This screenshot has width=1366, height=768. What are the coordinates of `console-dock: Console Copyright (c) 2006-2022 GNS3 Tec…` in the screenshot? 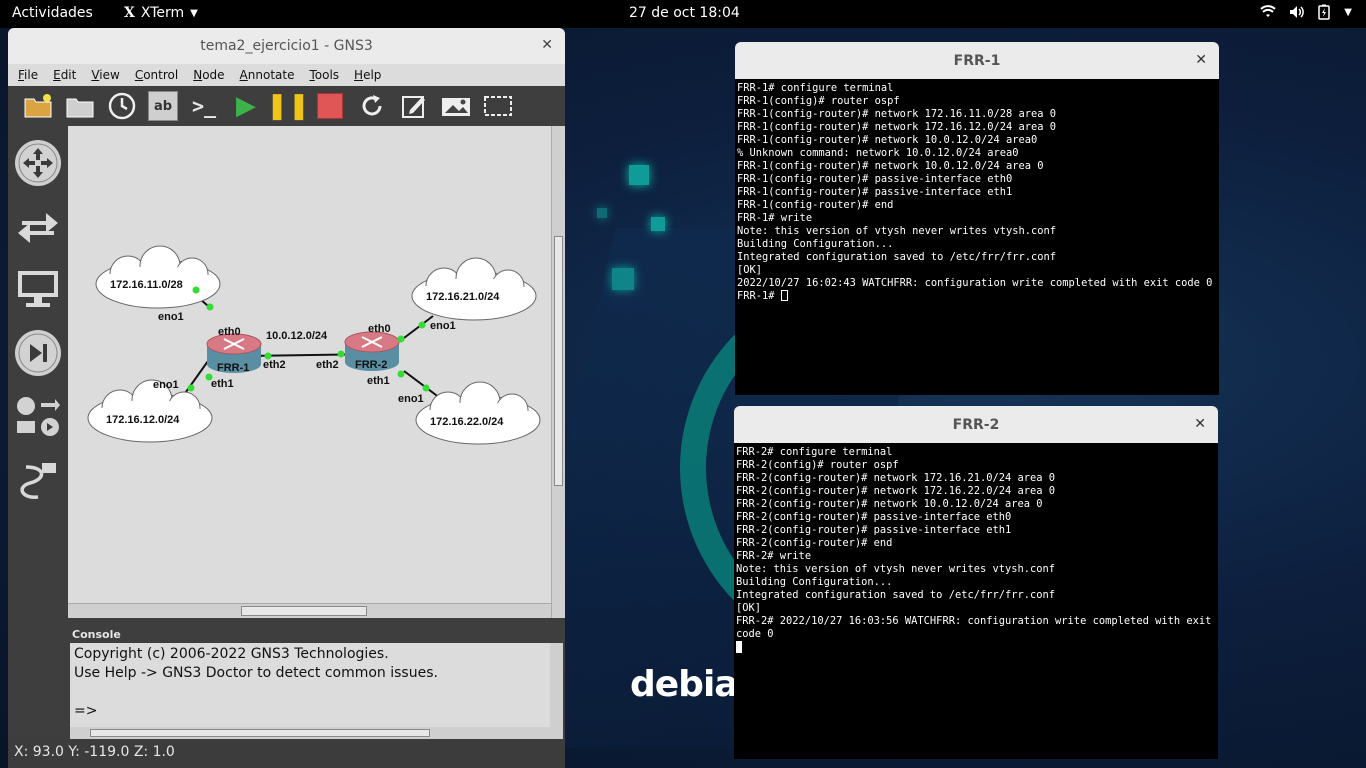 It's located at (316, 680).